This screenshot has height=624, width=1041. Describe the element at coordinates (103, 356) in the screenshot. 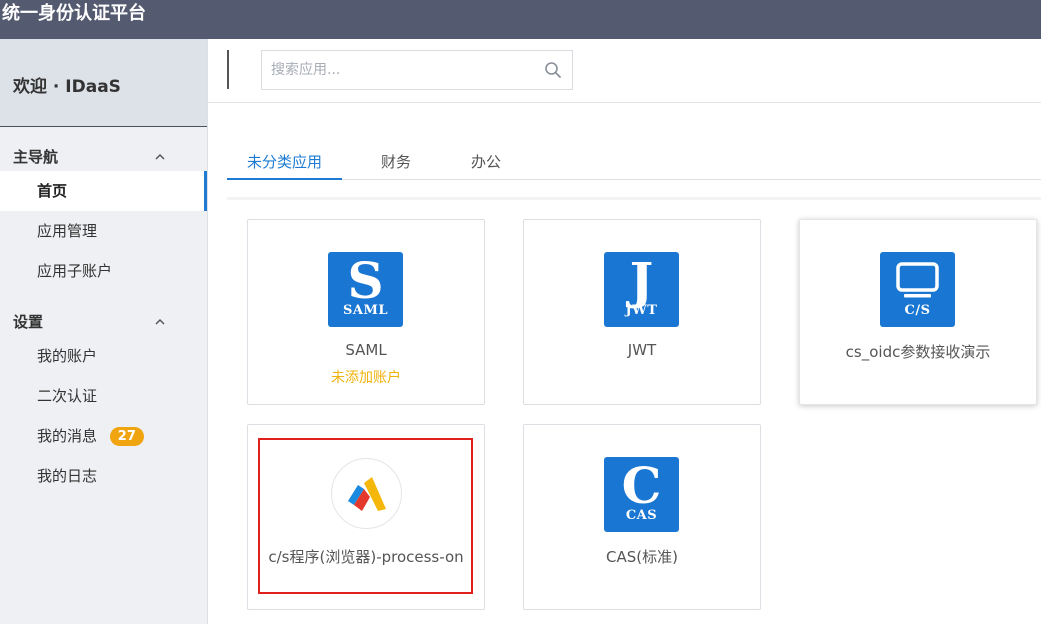

I see `sidebar-item-my-account: 我的账户` at that location.